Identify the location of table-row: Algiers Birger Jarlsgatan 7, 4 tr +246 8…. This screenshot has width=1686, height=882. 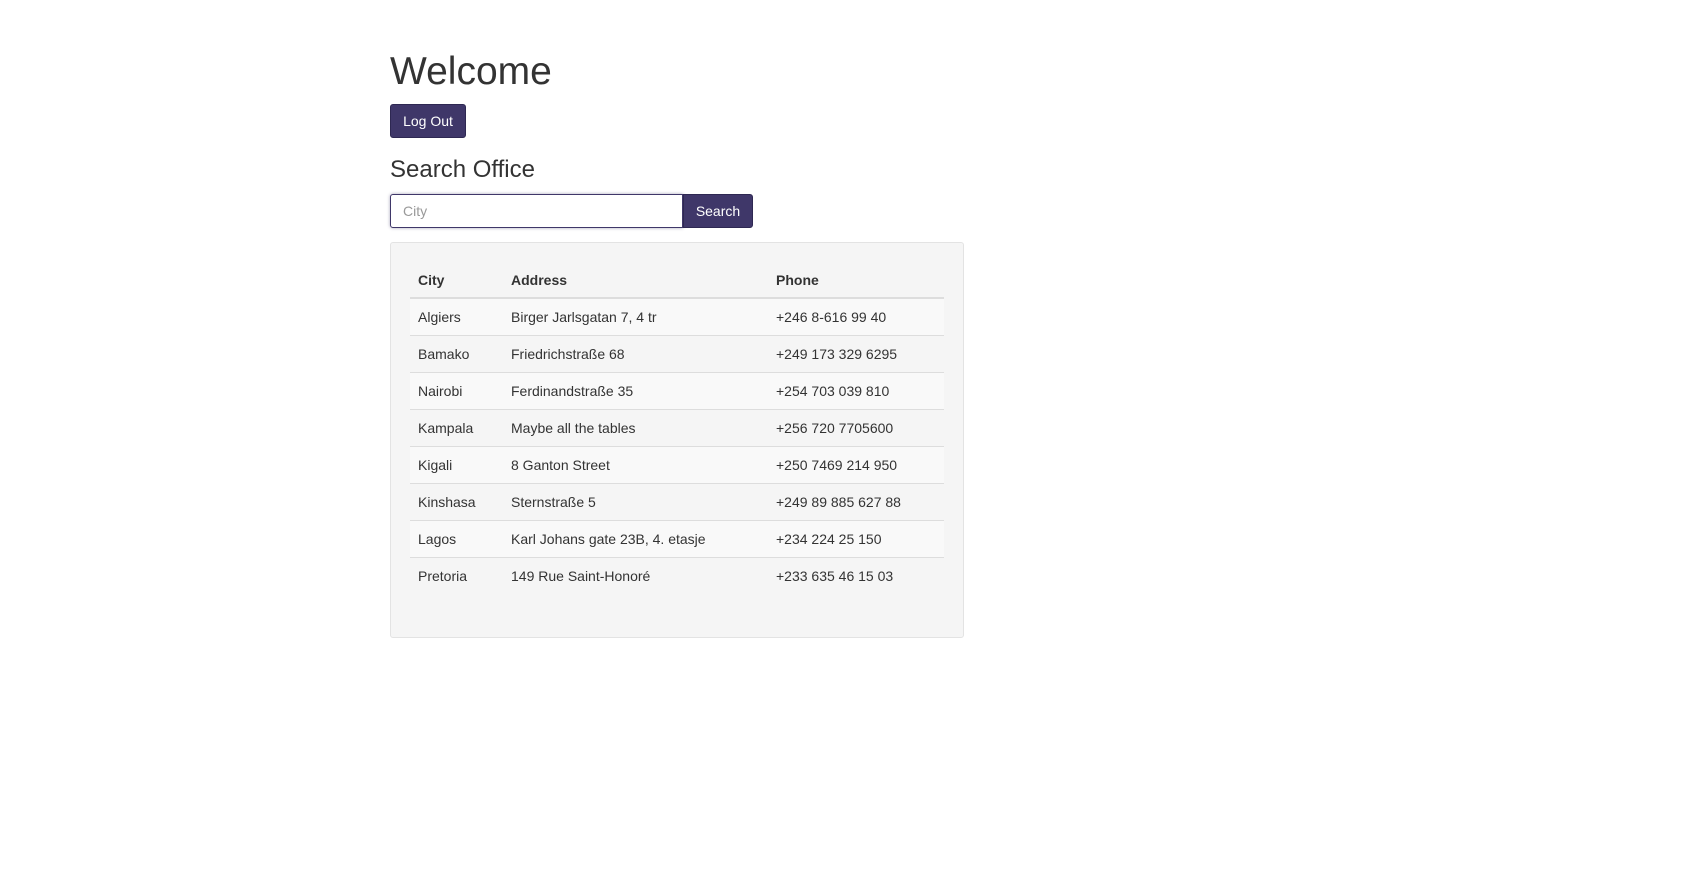
(677, 317).